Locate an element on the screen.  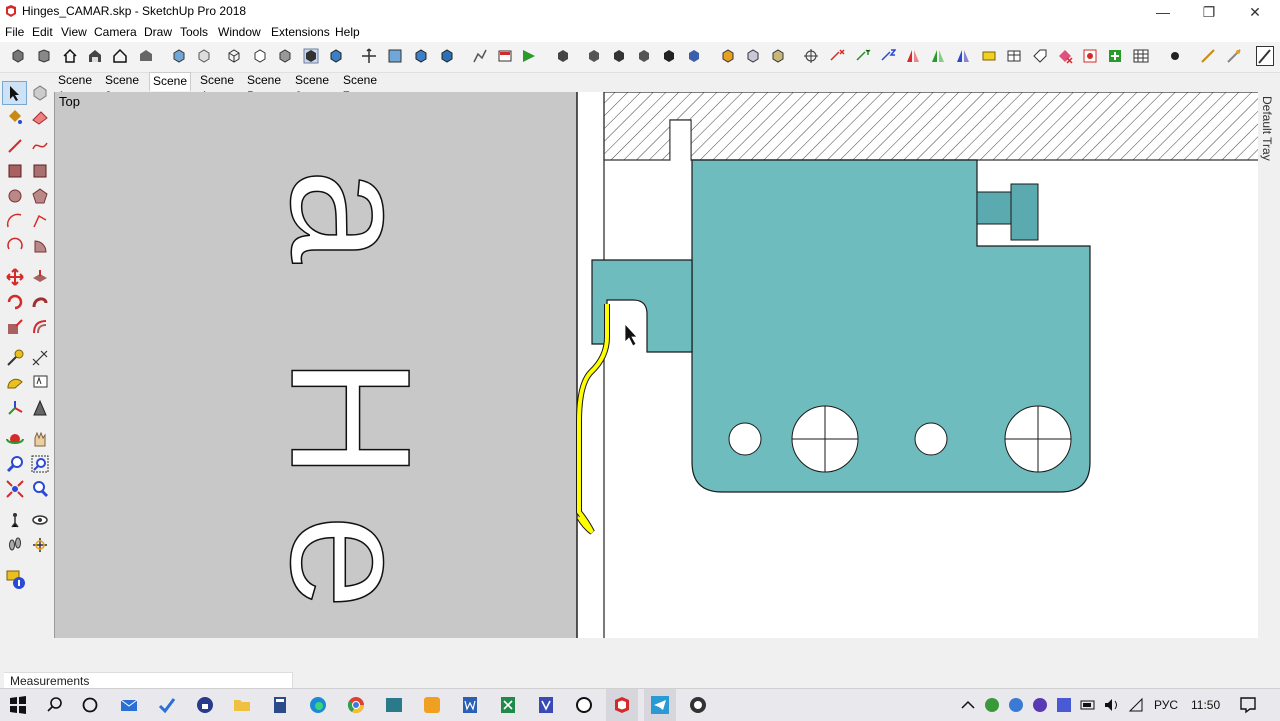
iso-view-icon is located at coordinates (44, 56).